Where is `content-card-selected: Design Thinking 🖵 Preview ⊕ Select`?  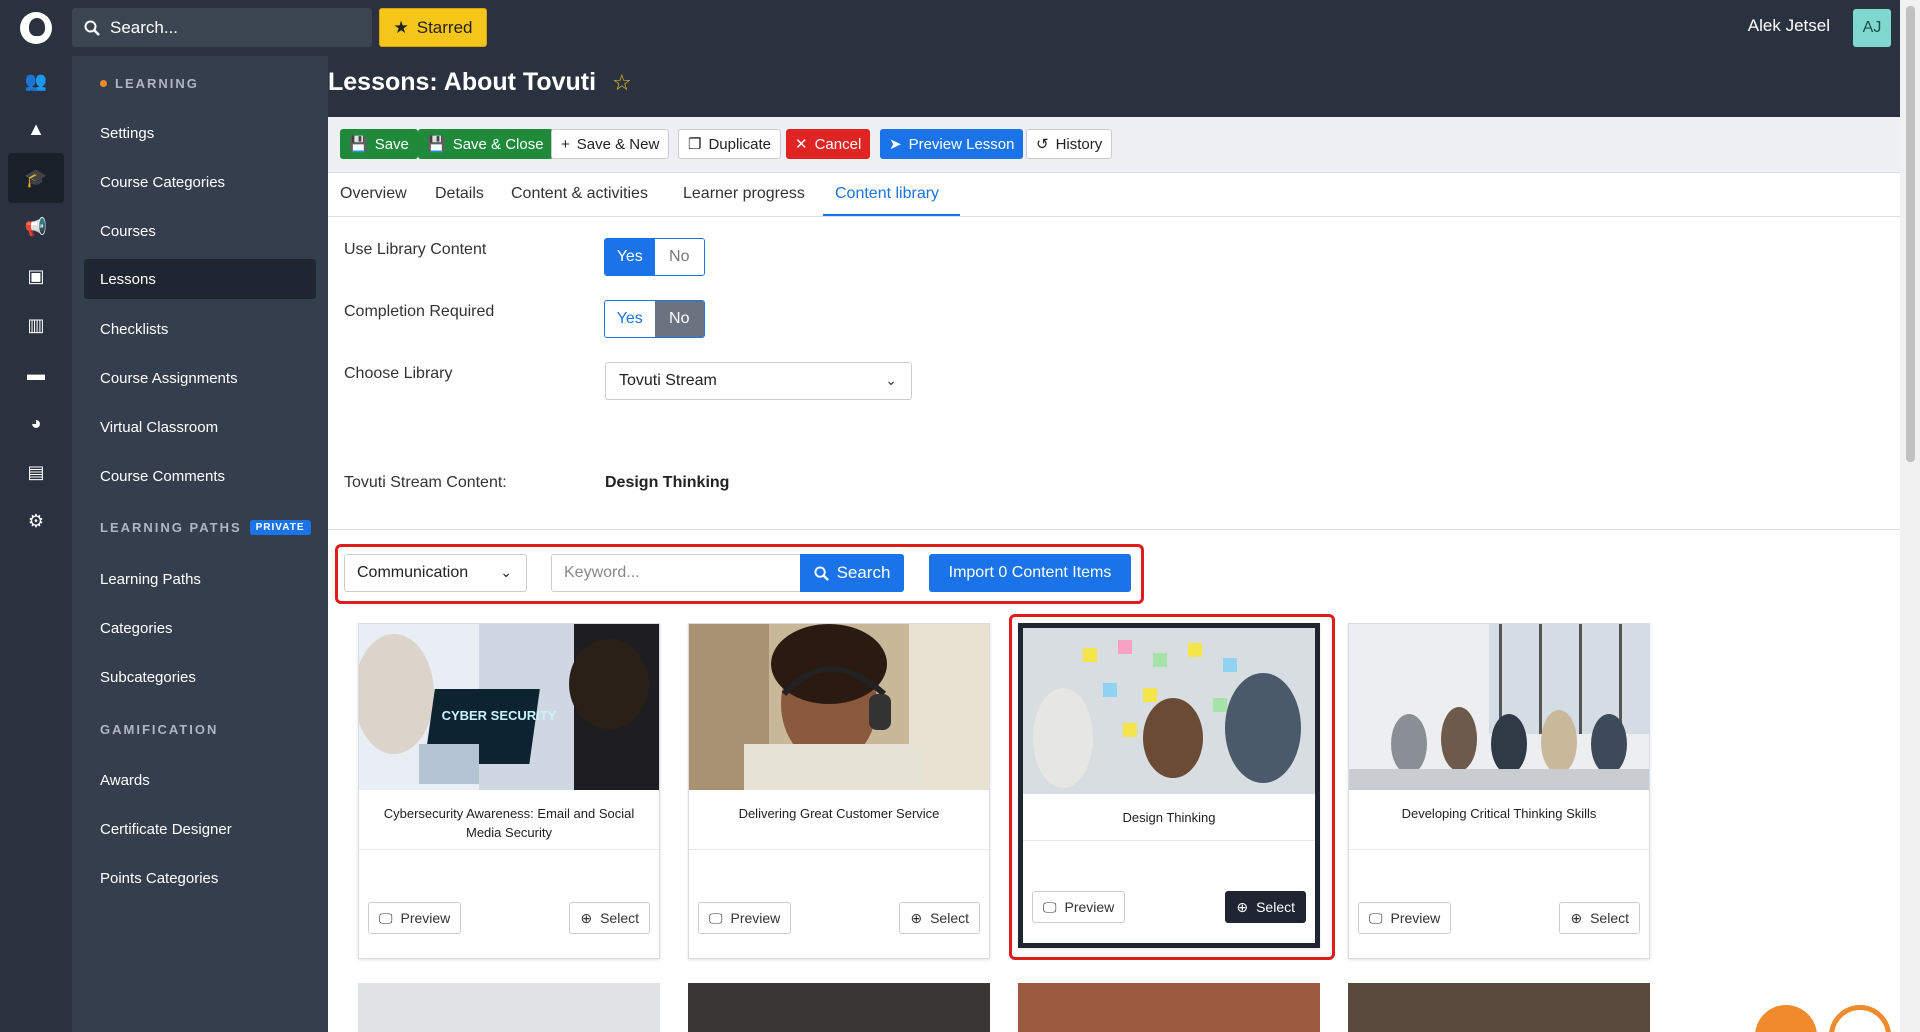 content-card-selected: Design Thinking 🖵 Preview ⊕ Select is located at coordinates (1169, 785).